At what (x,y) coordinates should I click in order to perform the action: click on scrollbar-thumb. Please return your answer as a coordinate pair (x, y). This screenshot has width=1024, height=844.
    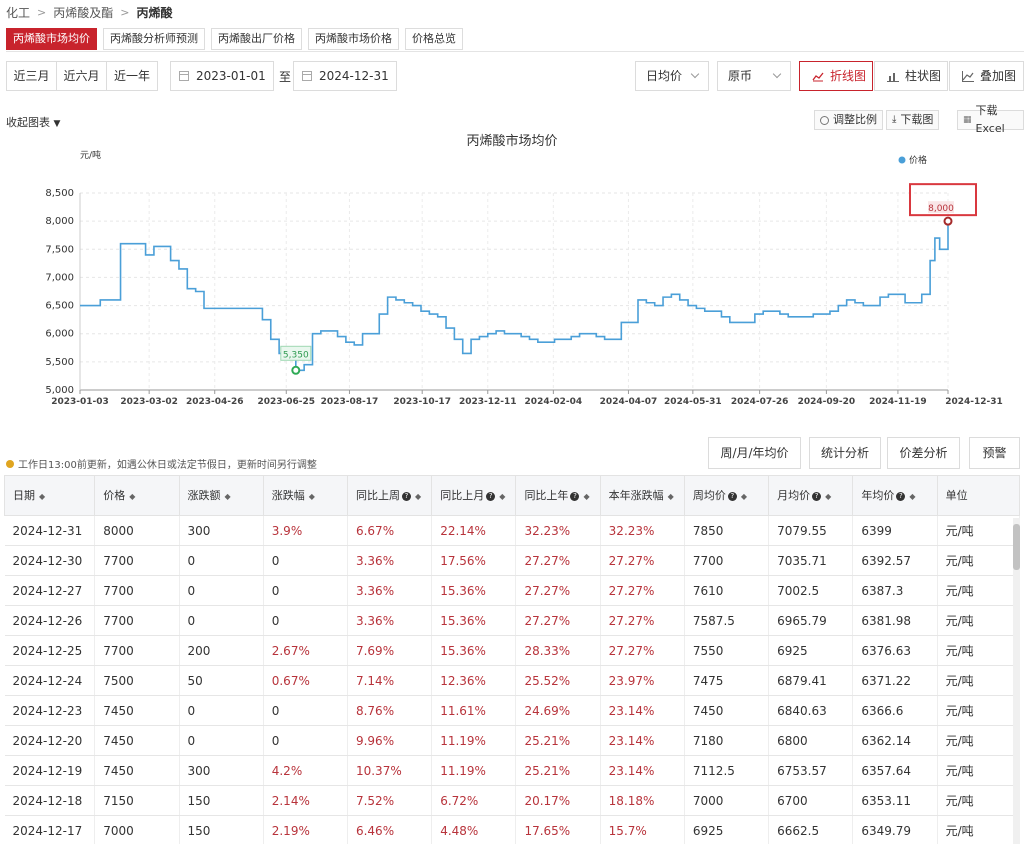
    Looking at the image, I should click on (1016, 547).